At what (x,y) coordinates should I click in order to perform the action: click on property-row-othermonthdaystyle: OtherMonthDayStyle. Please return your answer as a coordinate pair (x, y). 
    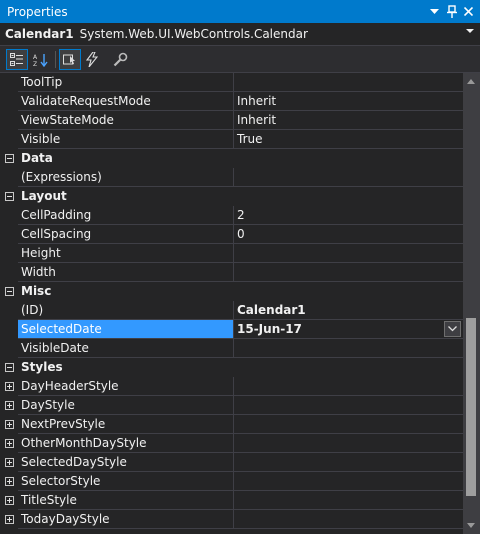
    Looking at the image, I should click on (231, 443).